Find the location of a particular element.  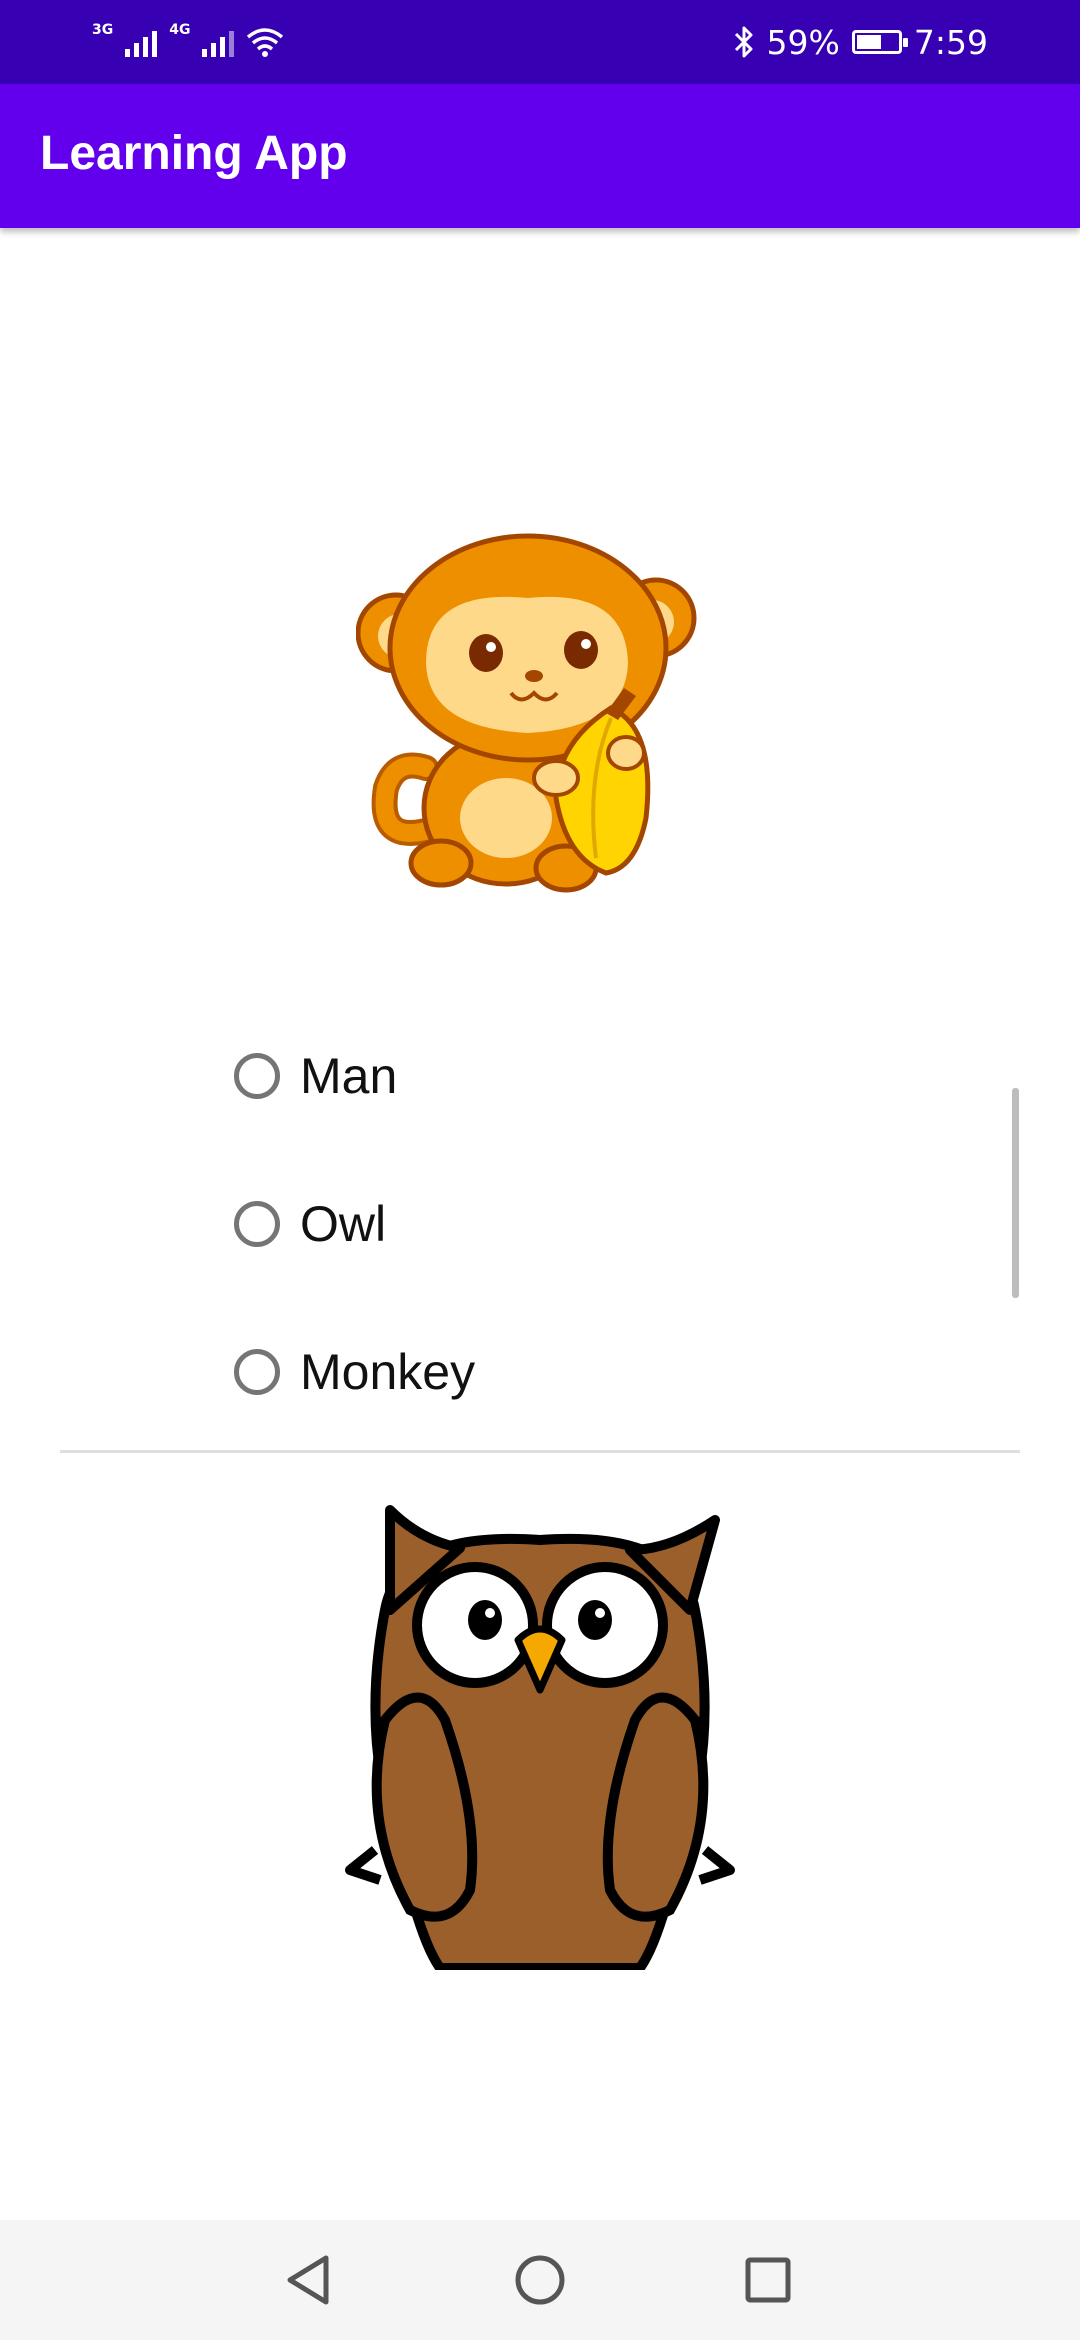

recents-button is located at coordinates (768, 2280).